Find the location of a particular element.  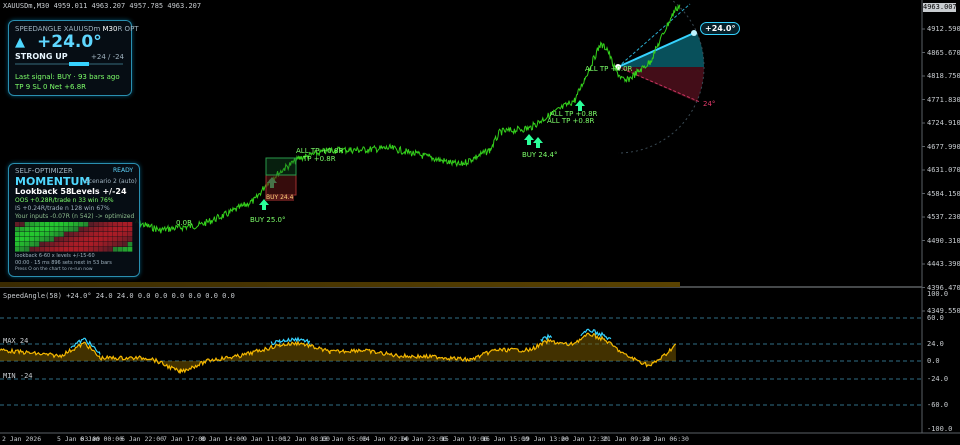

tp-label-1: TP +0.8R is located at coordinates (319, 159).